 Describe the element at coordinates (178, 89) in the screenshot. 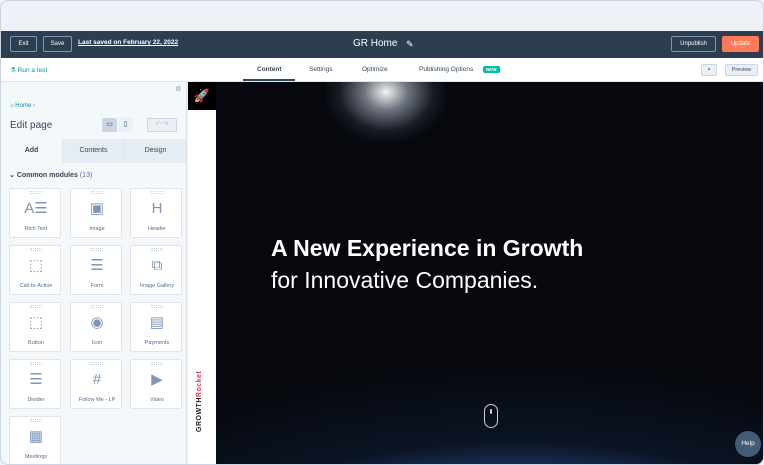

I see `collapse-panel-icon: ⚙` at that location.